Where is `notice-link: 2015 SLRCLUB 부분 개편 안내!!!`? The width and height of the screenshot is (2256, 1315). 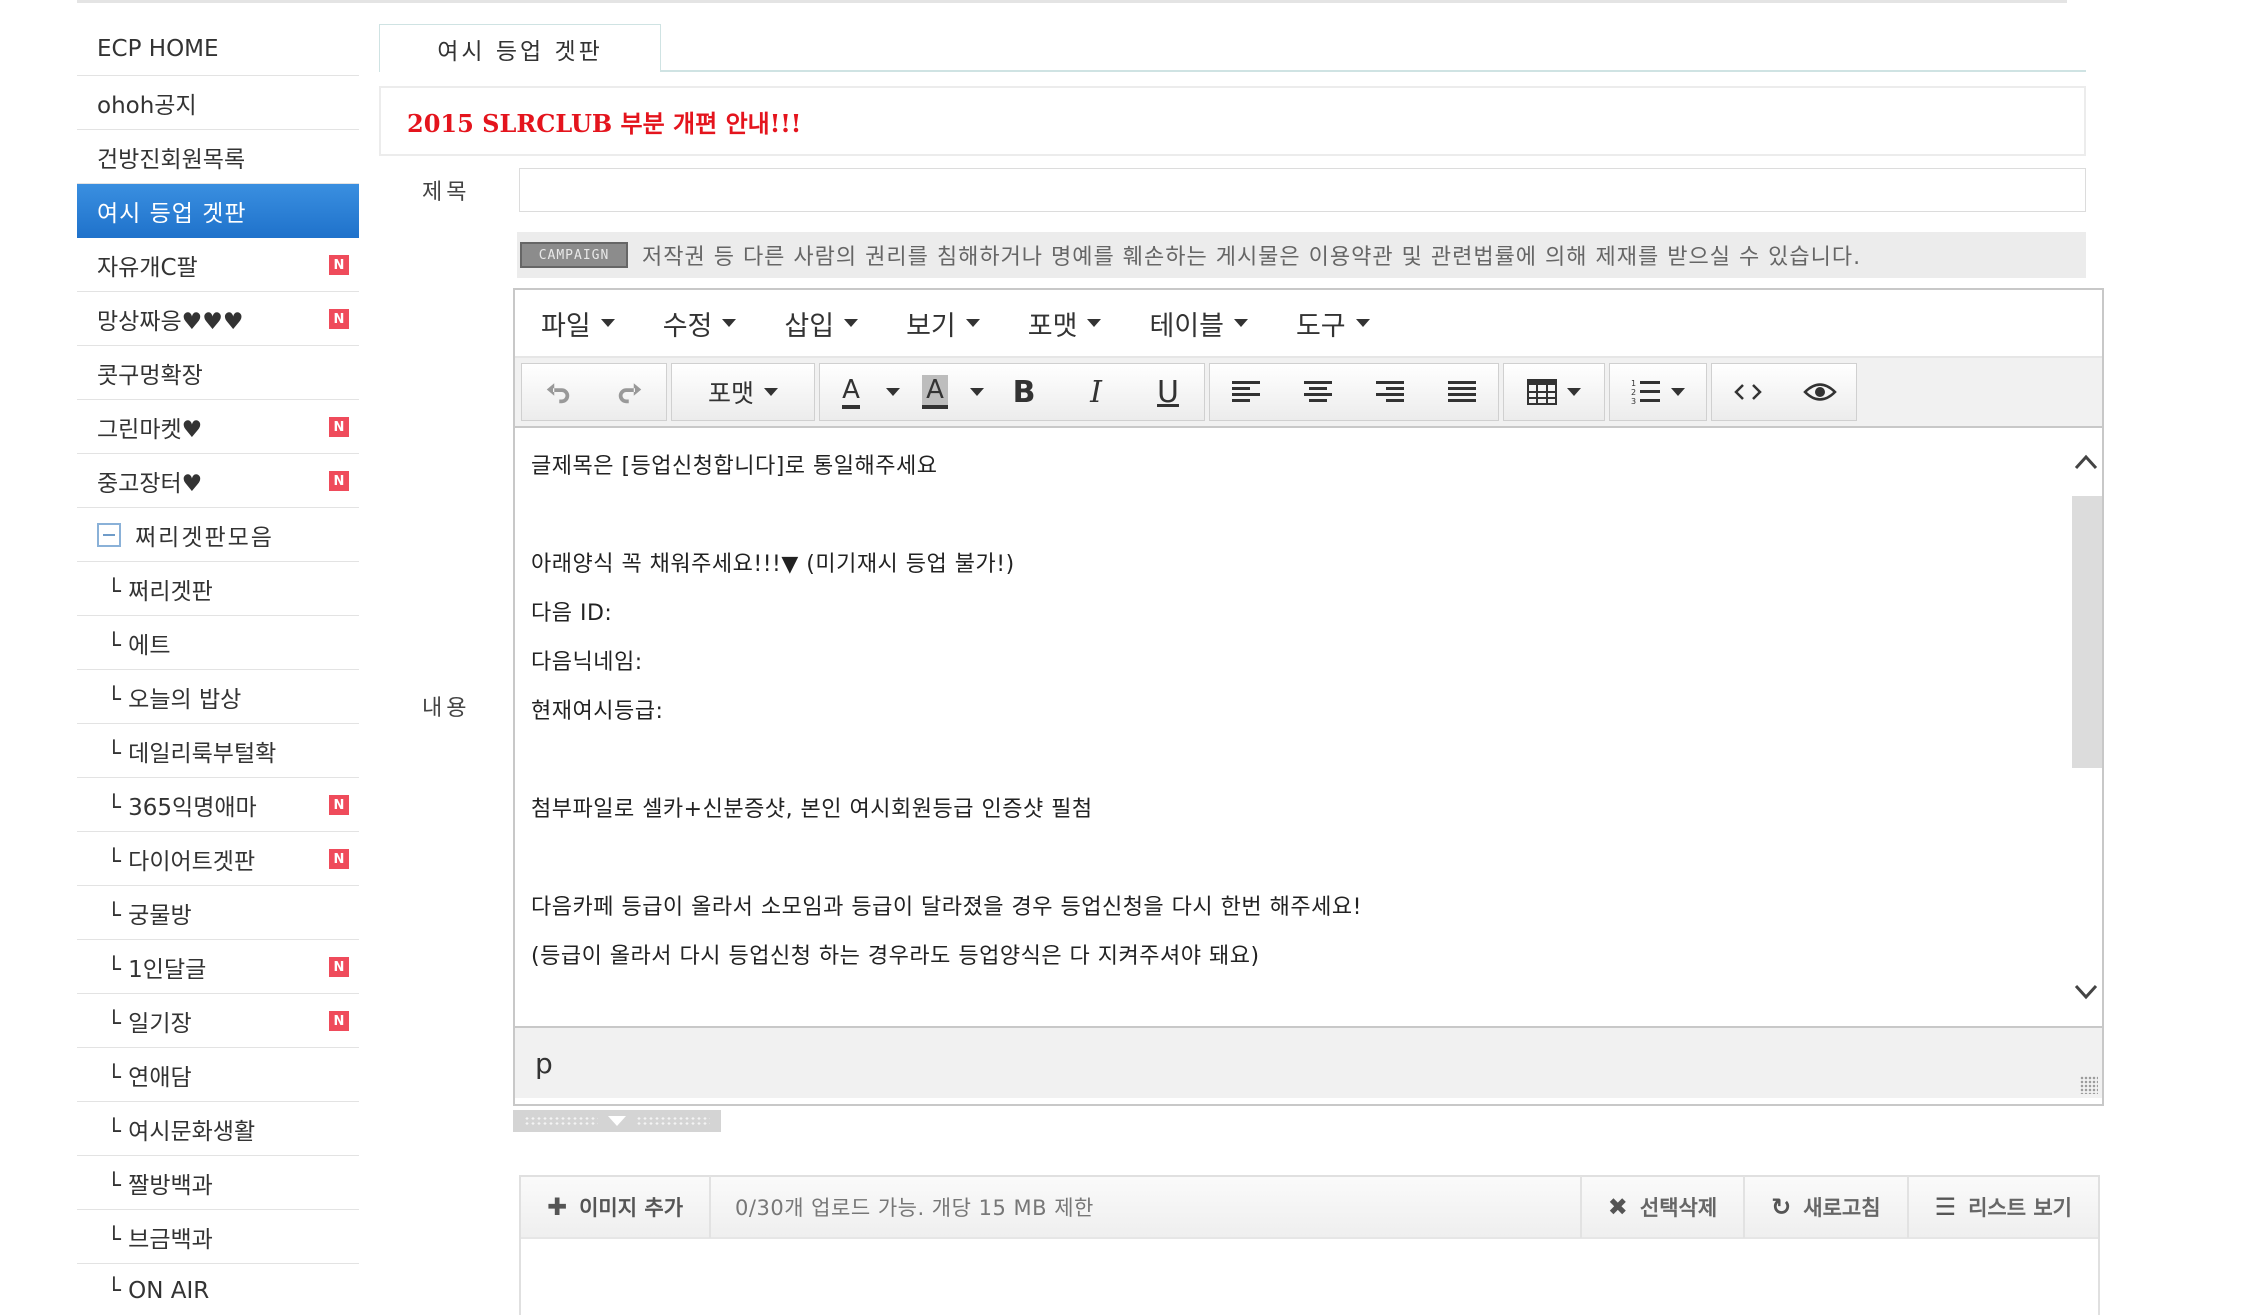 notice-link: 2015 SLRCLUB 부분 개편 안내!!! is located at coordinates (604, 121).